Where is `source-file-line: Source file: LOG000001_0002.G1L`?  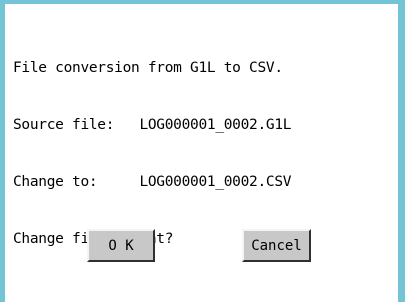
source-file-line: Source file: LOG000001_0002.G1L is located at coordinates (152, 125).